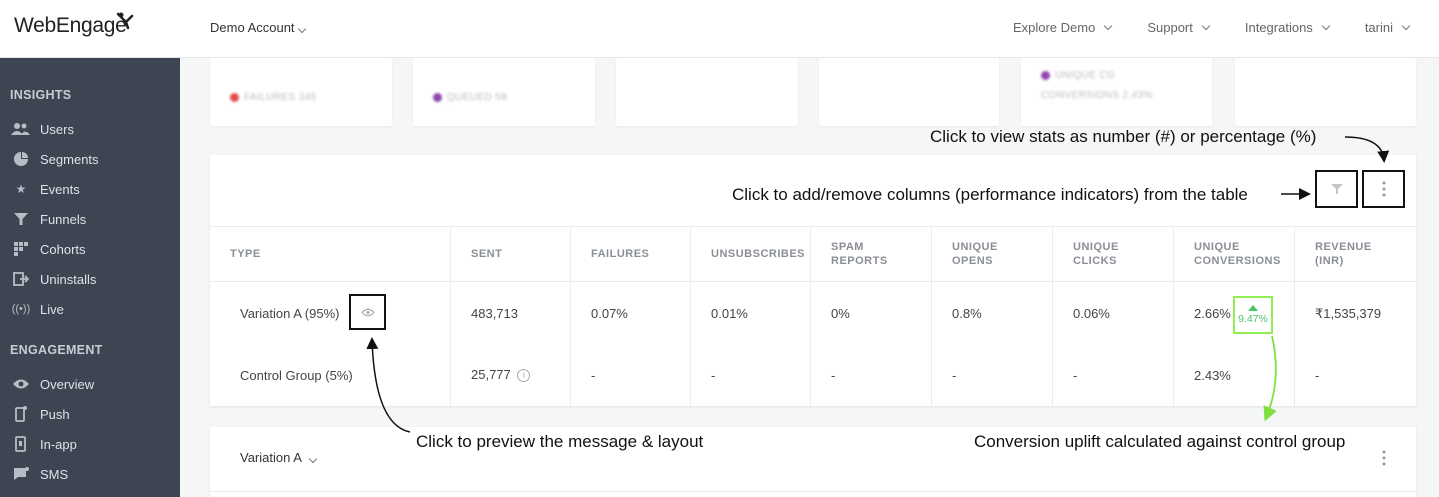 Image resolution: width=1439 pixels, height=497 pixels. I want to click on account-switcher: Demo Account, so click(258, 27).